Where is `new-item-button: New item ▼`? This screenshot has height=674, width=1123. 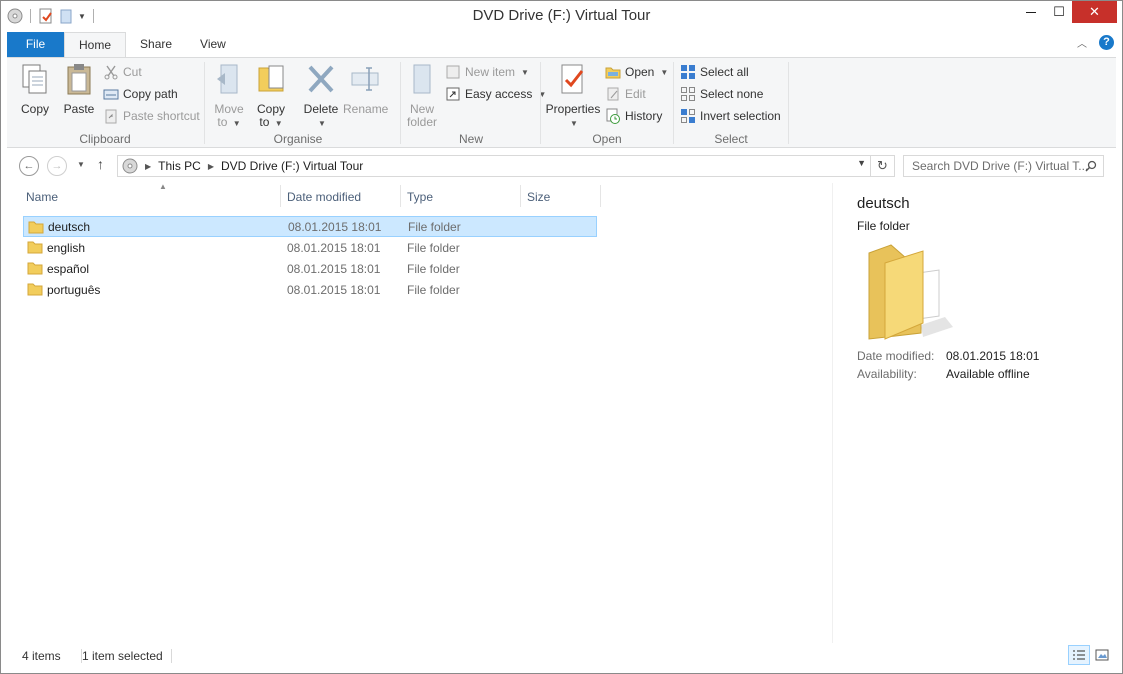
new-item-button: New item ▼ is located at coordinates (487, 72).